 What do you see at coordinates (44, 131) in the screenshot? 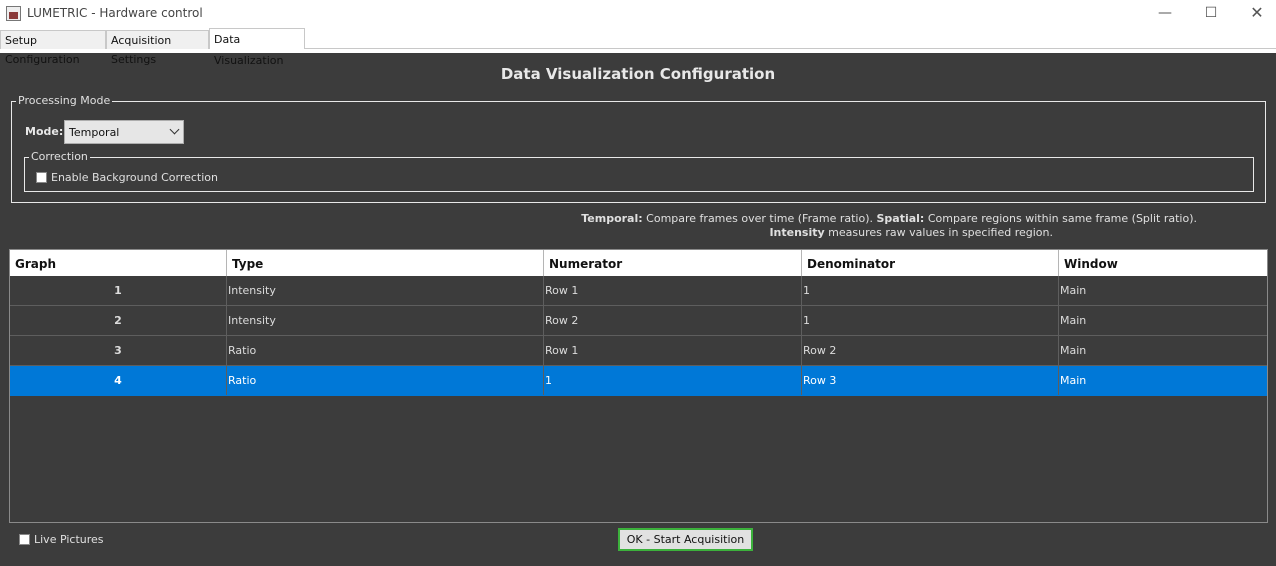
I see `mode-label: Mode:` at bounding box center [44, 131].